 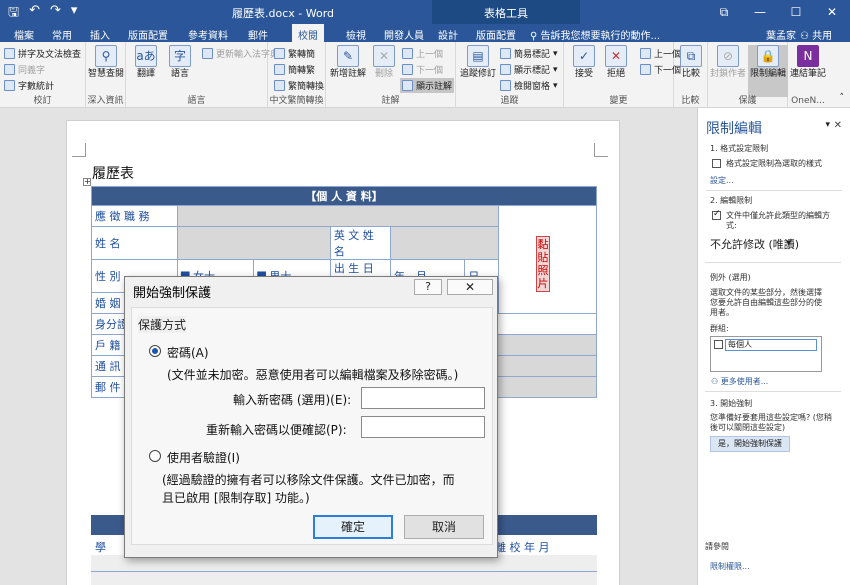 What do you see at coordinates (427, 85) in the screenshot?
I see `show-comments-button: 顯示註解` at bounding box center [427, 85].